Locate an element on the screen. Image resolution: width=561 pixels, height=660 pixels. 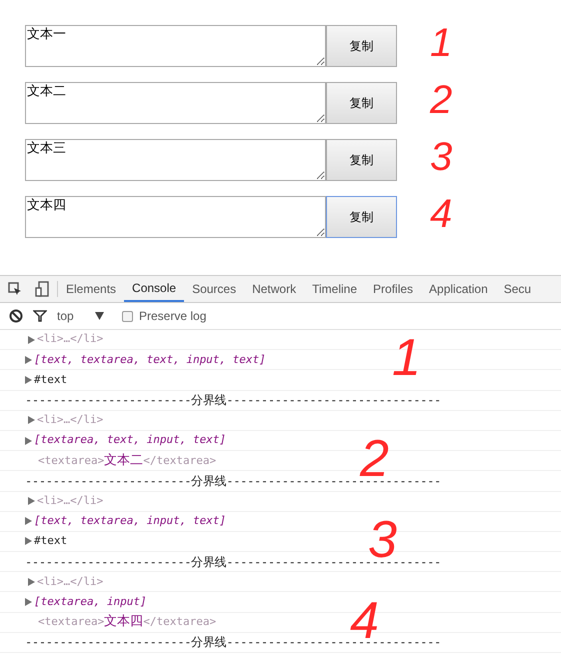
devtools-tab: Sources is located at coordinates (214, 289).